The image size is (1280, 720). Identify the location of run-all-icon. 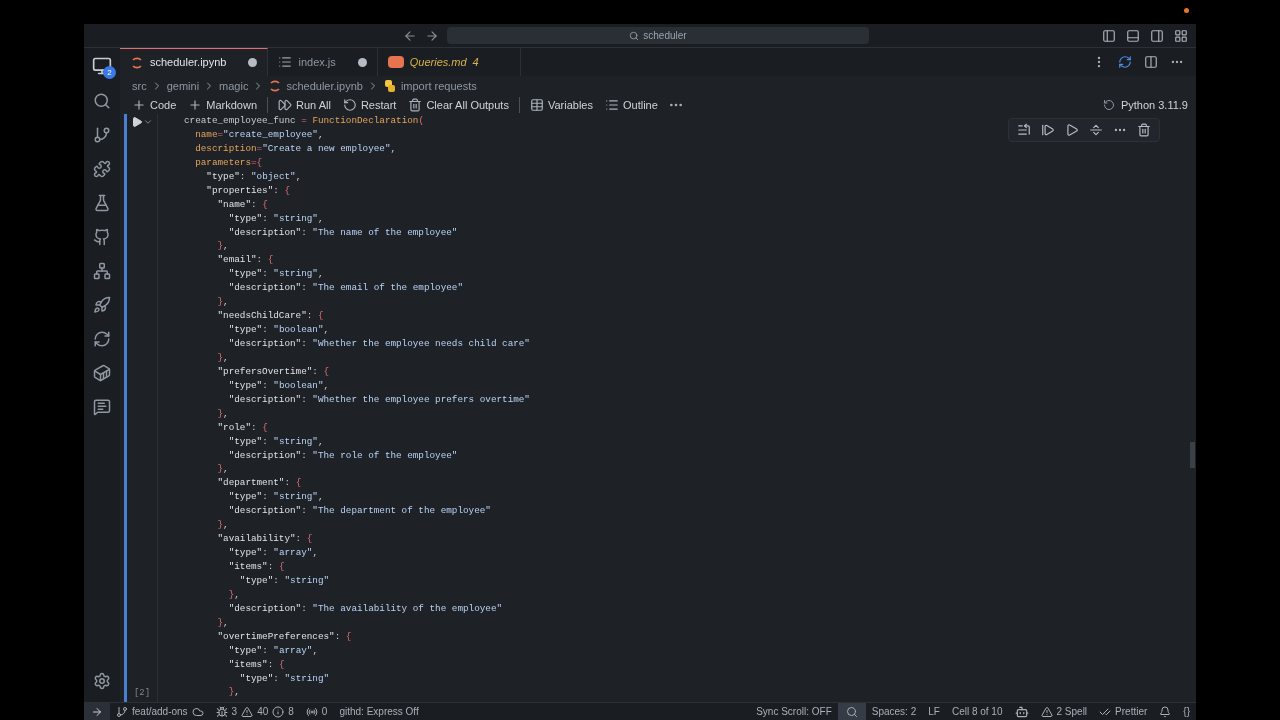
(285, 105).